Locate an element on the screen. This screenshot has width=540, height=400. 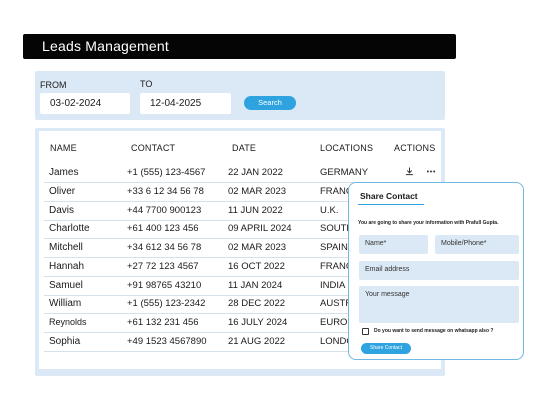
lead-contact: +33 6 12 34 56 78 is located at coordinates (165, 191).